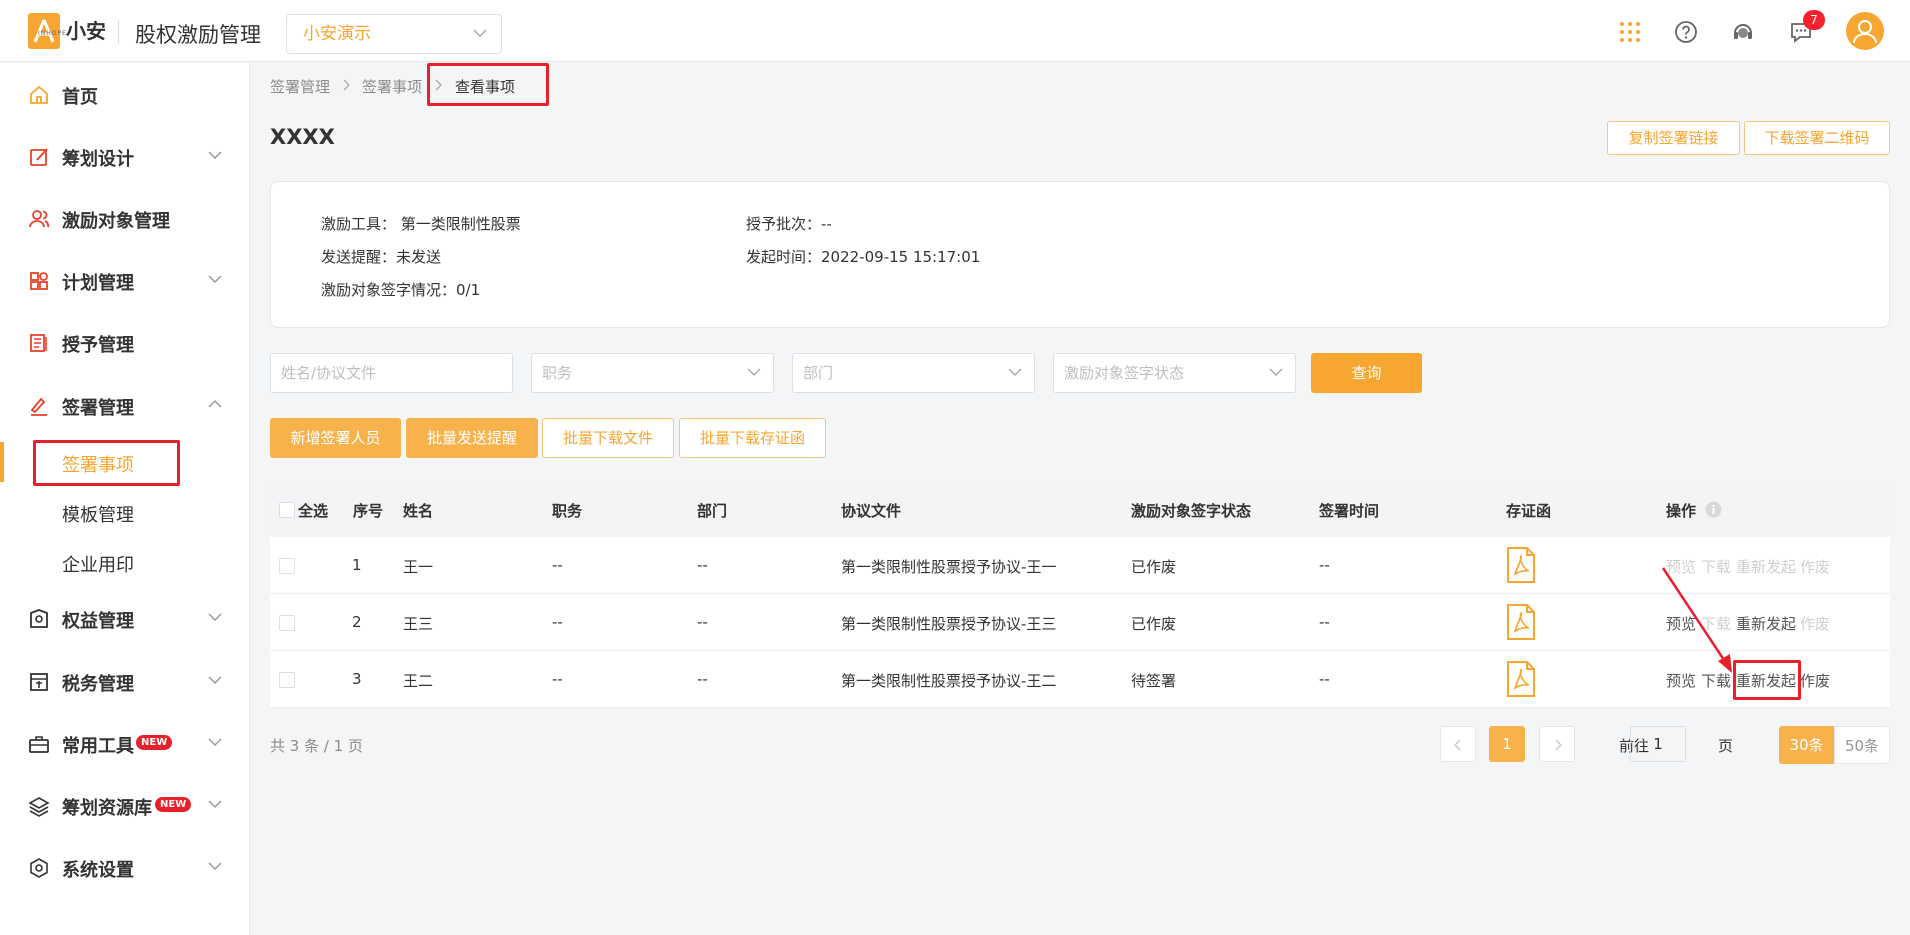  What do you see at coordinates (116, 221) in the screenshot?
I see `sidebar-item-label: 激励对象管理` at bounding box center [116, 221].